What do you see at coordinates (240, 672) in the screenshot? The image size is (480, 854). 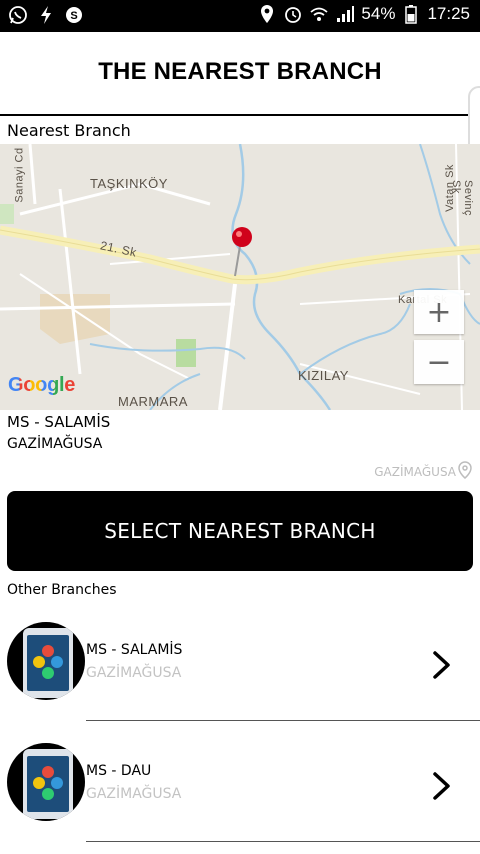 I see `branch-row: MS - SALAMİS GAZİMAĞUSA` at bounding box center [240, 672].